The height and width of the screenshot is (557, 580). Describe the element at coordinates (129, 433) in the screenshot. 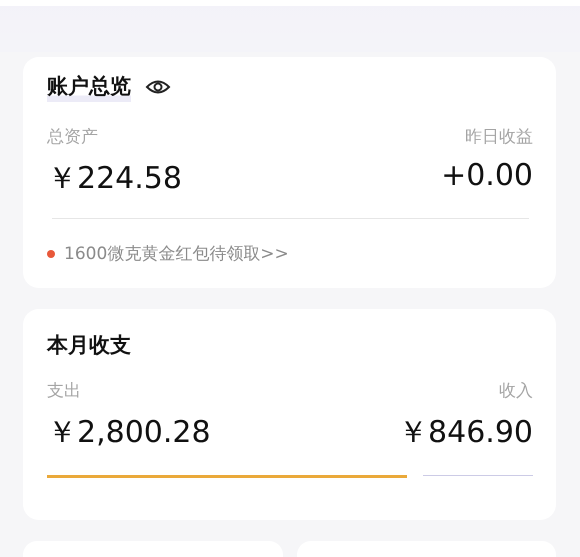

I see `expense-value: ￥2,800.28` at that location.